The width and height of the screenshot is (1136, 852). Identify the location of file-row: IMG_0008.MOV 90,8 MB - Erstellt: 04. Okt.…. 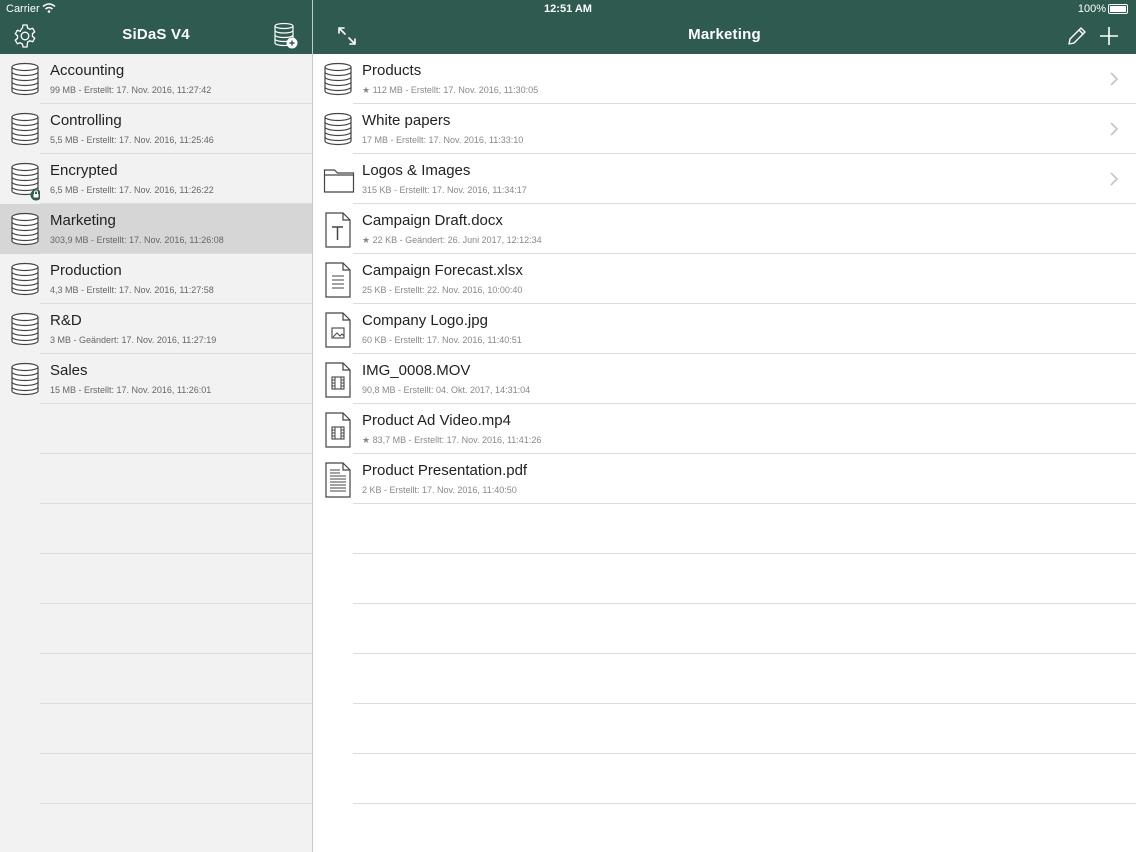
(724, 379).